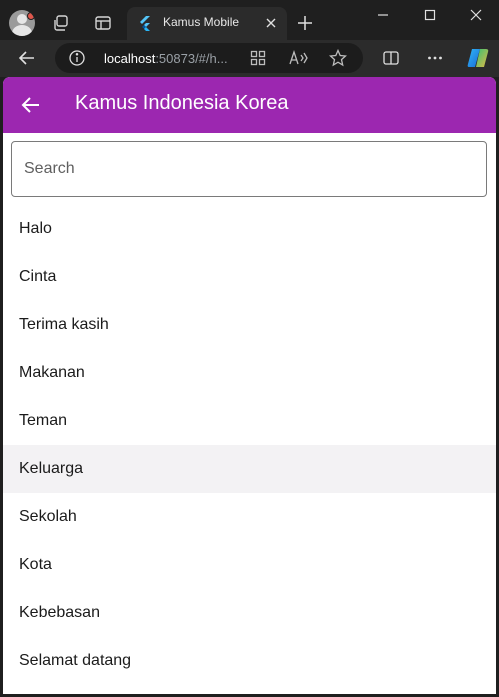 The width and height of the screenshot is (499, 697). What do you see at coordinates (77, 58) in the screenshot?
I see `site-info-icon` at bounding box center [77, 58].